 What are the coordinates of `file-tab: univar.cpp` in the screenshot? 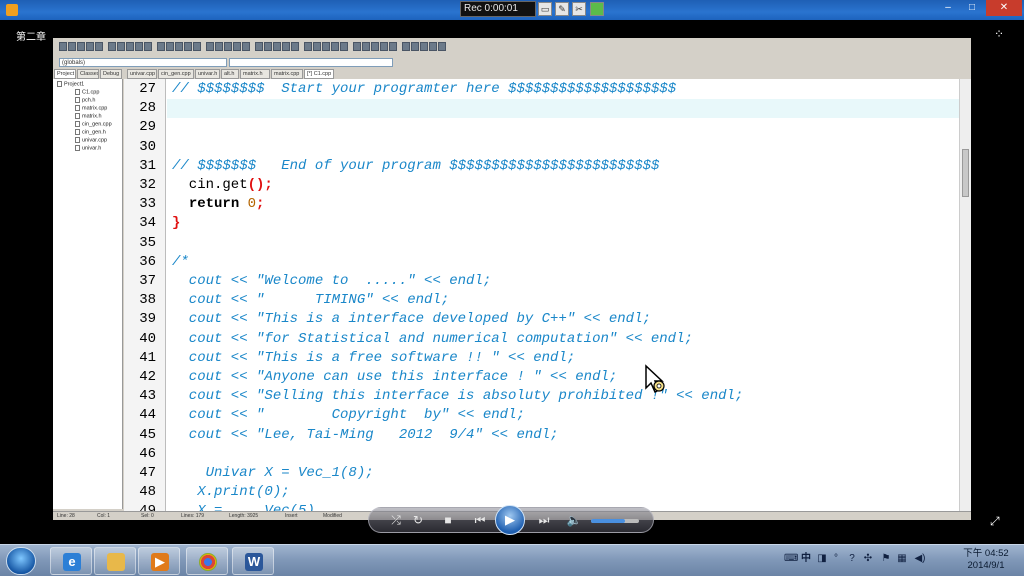 It's located at (142, 74).